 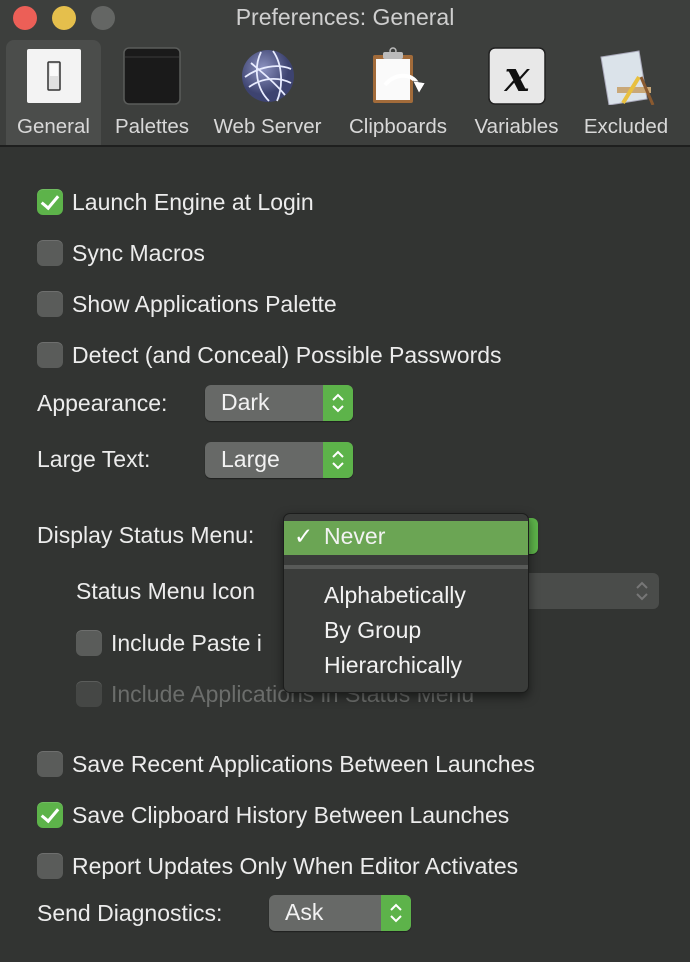 I want to click on large-text-label: Large Text:, so click(x=94, y=459).